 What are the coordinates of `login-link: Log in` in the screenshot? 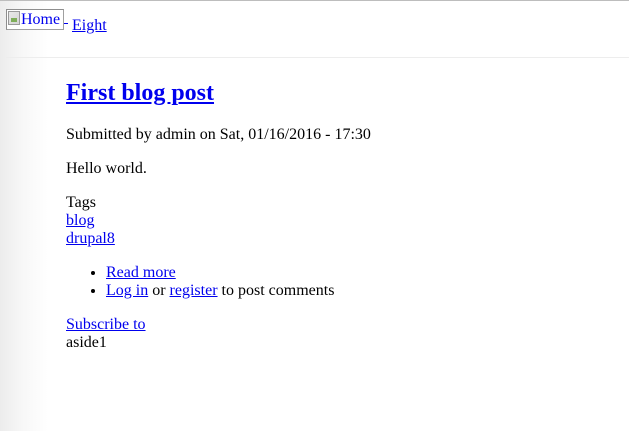 It's located at (127, 290).